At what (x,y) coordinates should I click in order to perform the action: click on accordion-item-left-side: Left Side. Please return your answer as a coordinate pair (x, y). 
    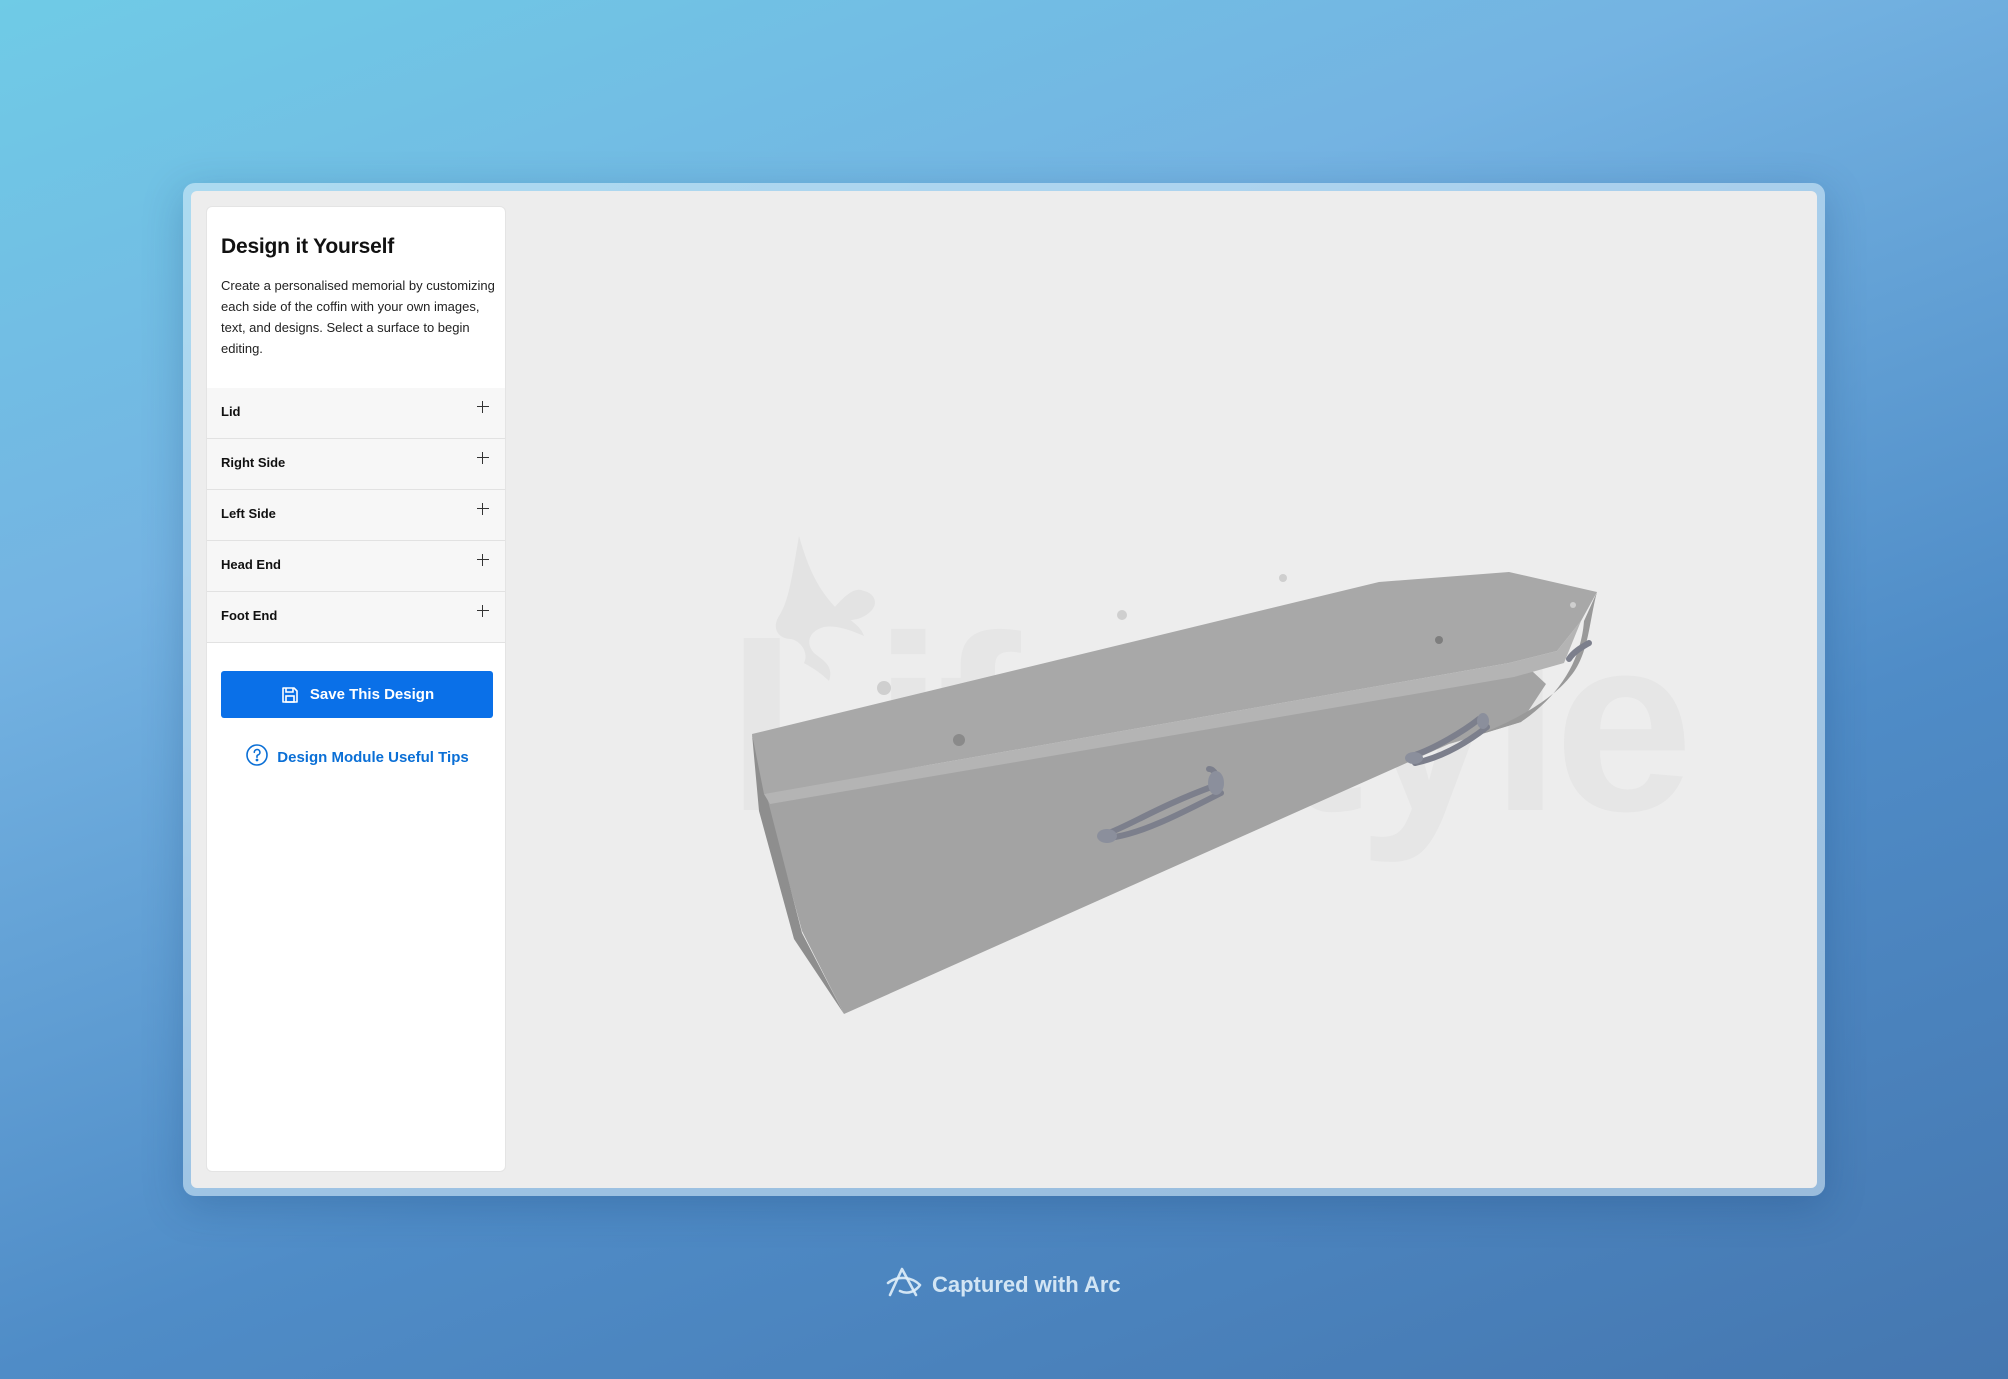
    Looking at the image, I should click on (356, 515).